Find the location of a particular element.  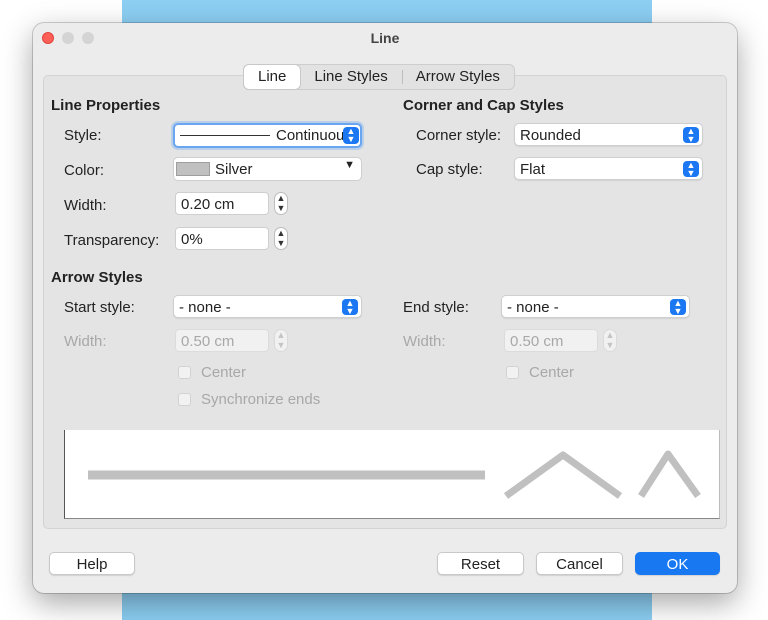

color-value: Silver is located at coordinates (234, 169).